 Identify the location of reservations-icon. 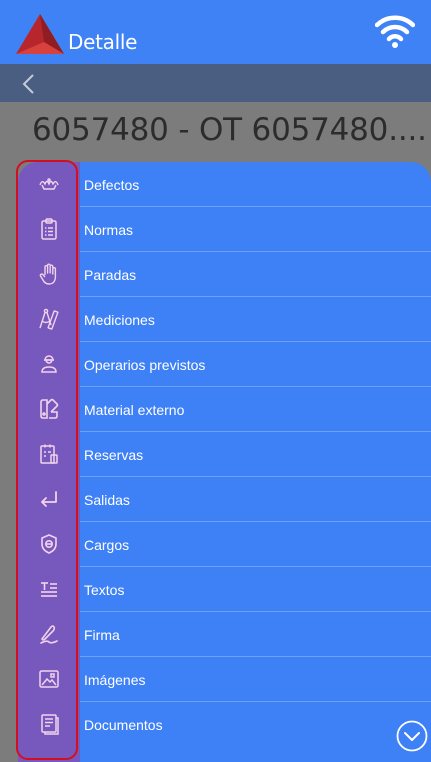
(49, 454).